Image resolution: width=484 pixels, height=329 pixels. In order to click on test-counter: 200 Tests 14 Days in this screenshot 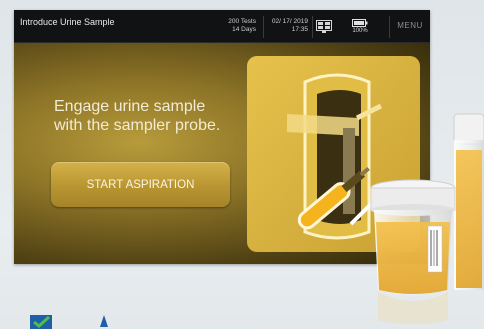, I will do `click(228, 26)`.